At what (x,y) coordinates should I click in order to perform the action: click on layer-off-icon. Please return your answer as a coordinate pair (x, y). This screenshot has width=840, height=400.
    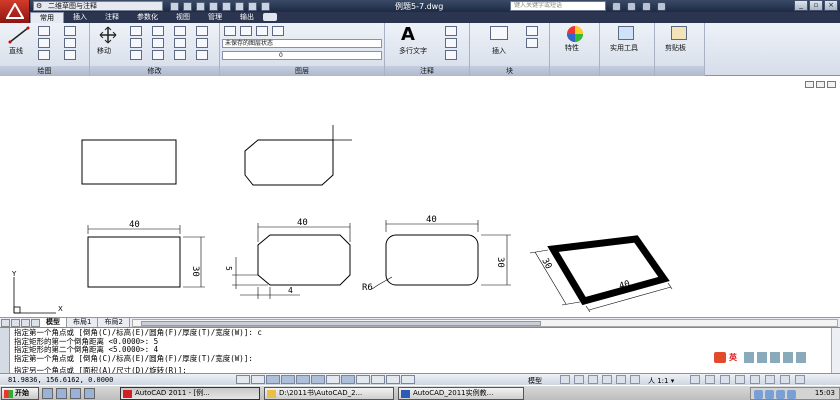
    Looking at the image, I should click on (278, 31).